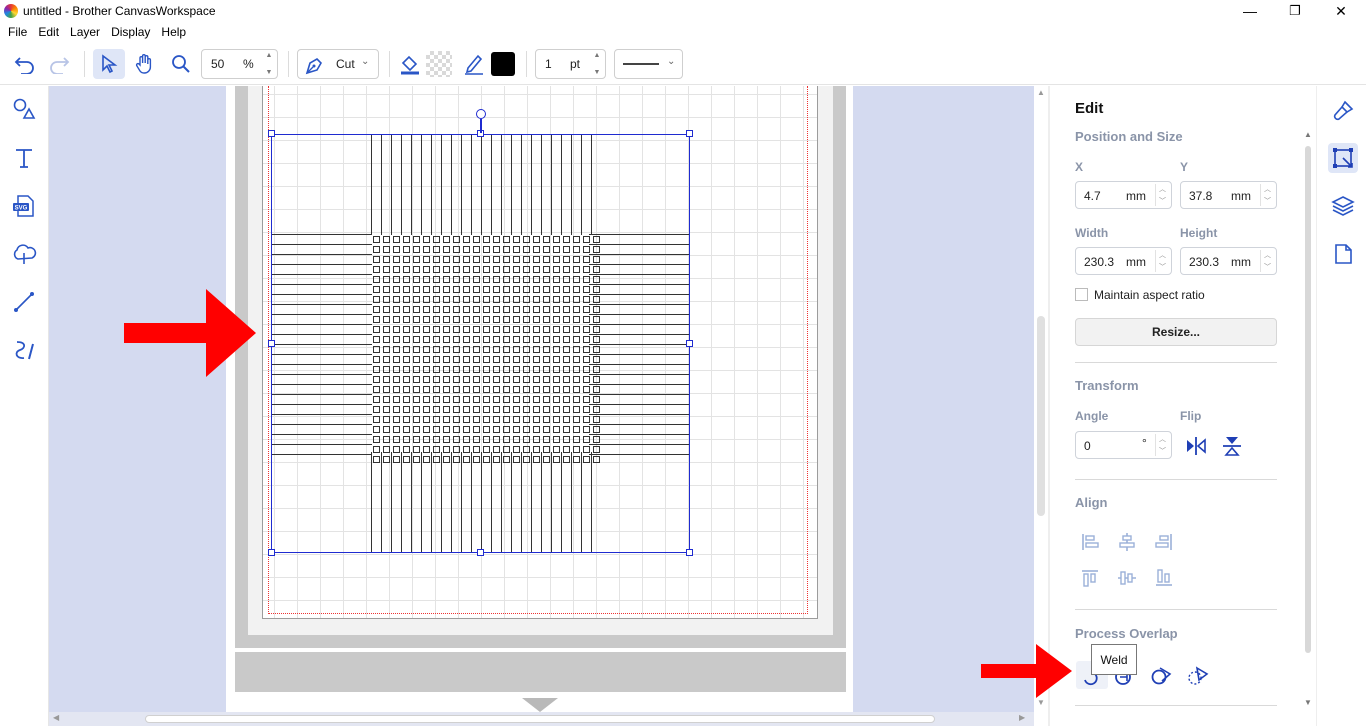 Image resolution: width=1366 pixels, height=726 pixels. What do you see at coordinates (1232, 446) in the screenshot?
I see `flip-vertical-button` at bounding box center [1232, 446].